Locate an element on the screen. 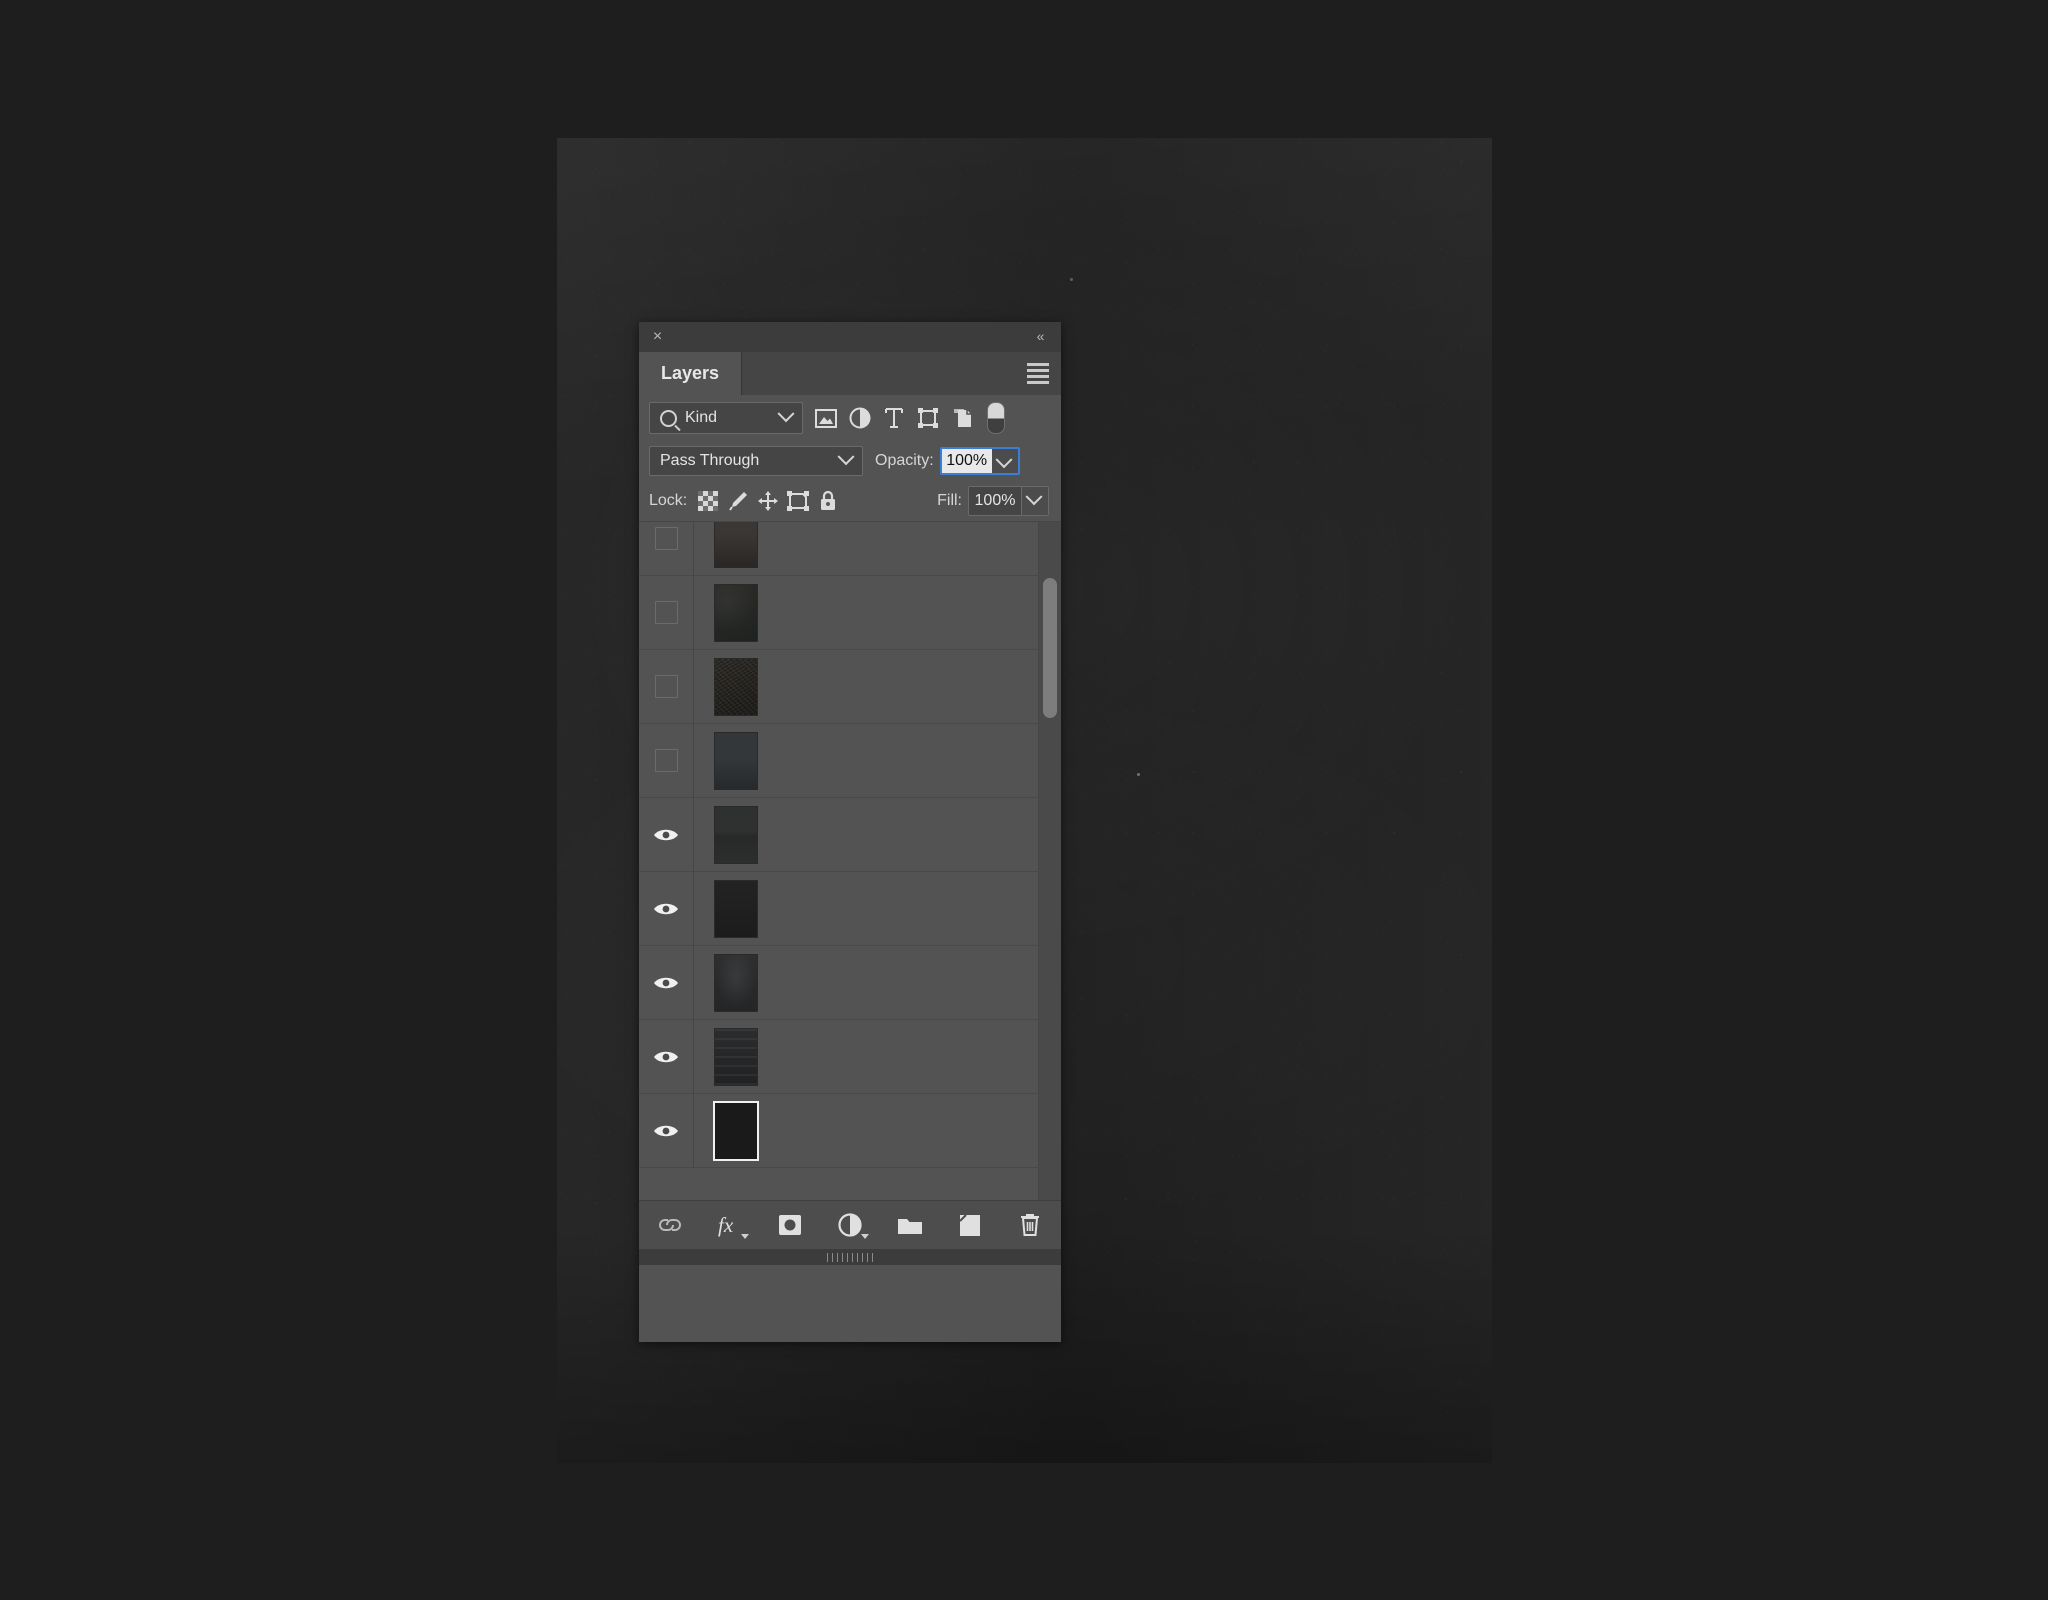 The height and width of the screenshot is (1600, 2048). close-icon: × is located at coordinates (657, 336).